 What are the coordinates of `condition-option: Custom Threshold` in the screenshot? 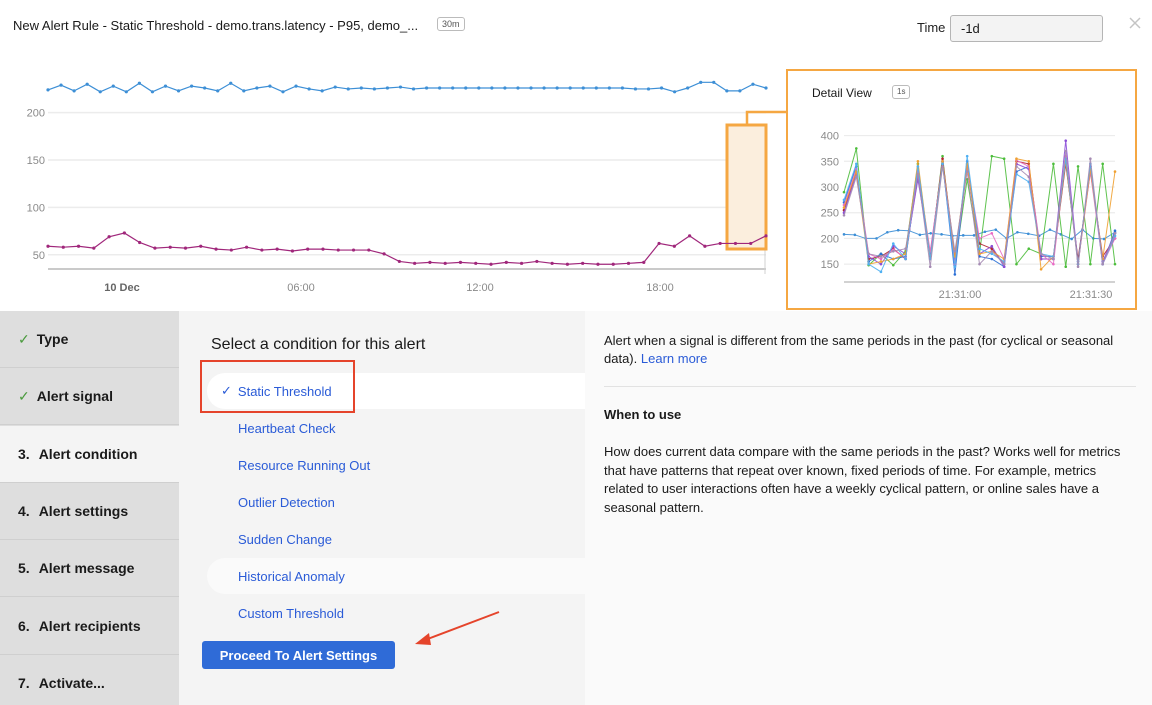 It's located at (396, 613).